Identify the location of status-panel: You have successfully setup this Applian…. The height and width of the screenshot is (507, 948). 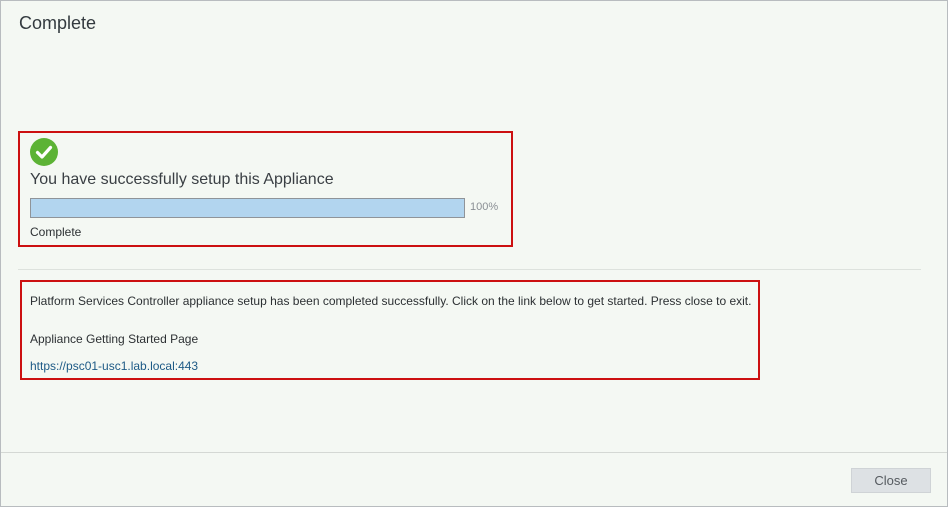
(265, 189).